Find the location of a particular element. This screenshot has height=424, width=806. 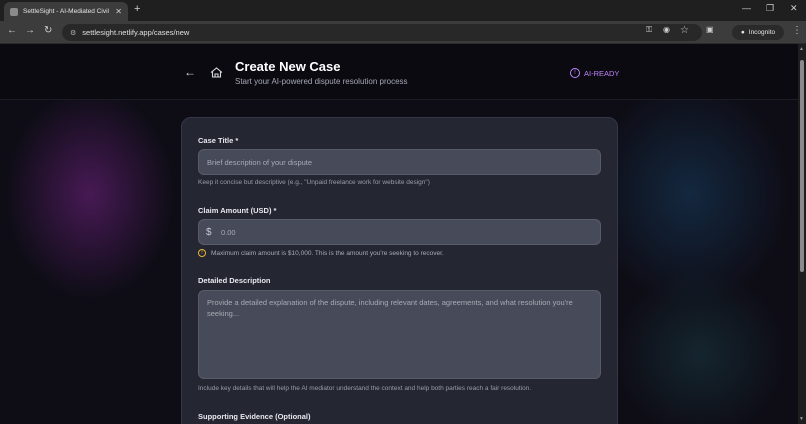

claim-amount-label: Claim Amount (USD) * is located at coordinates (237, 210).